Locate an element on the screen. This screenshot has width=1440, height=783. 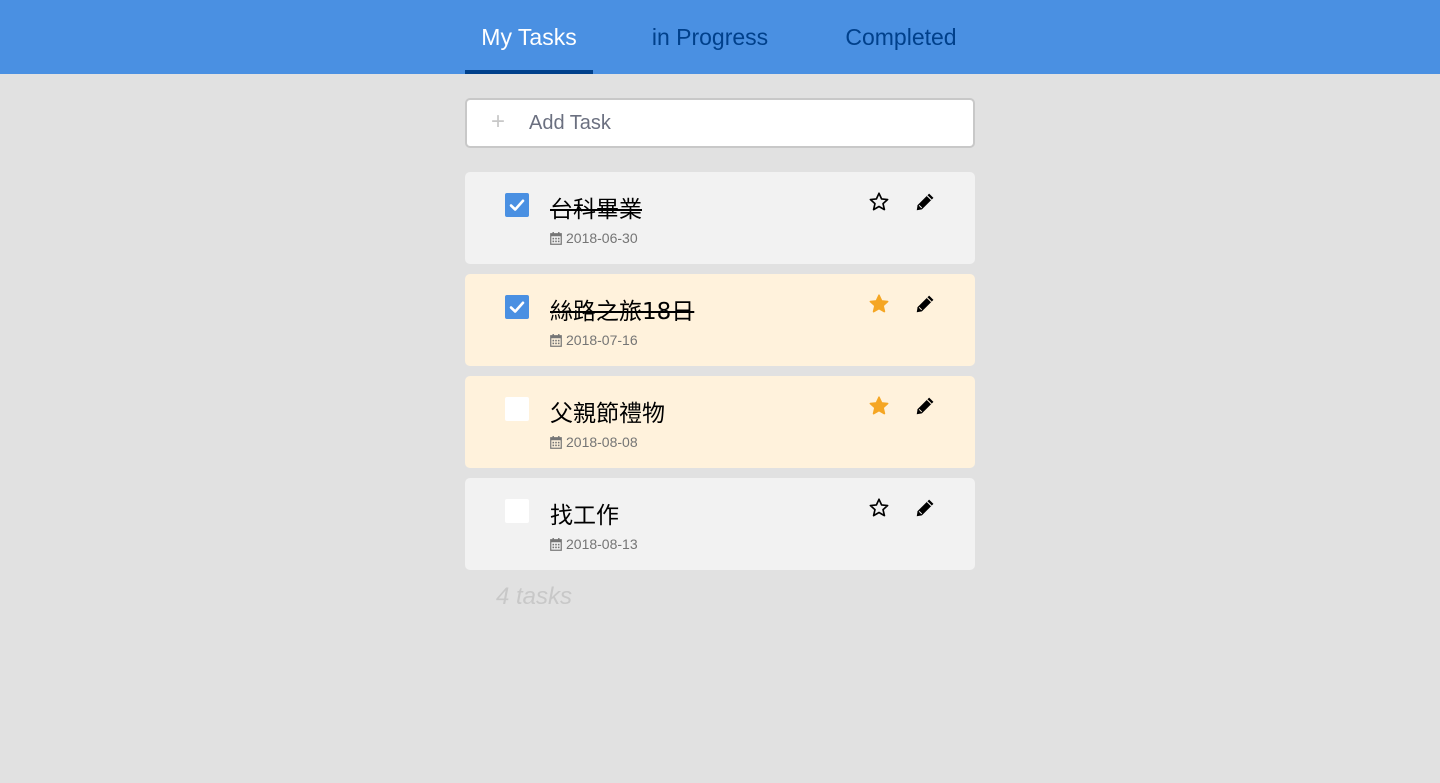
task-item: 台科畢業 2018-06-30 is located at coordinates (720, 218).